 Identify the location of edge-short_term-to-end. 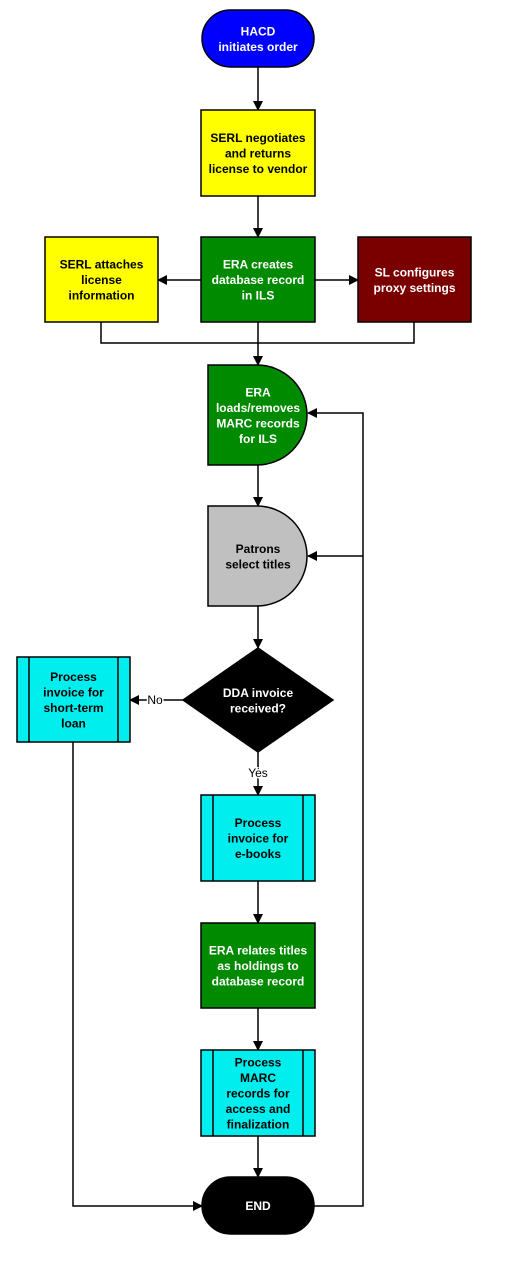
(137, 976).